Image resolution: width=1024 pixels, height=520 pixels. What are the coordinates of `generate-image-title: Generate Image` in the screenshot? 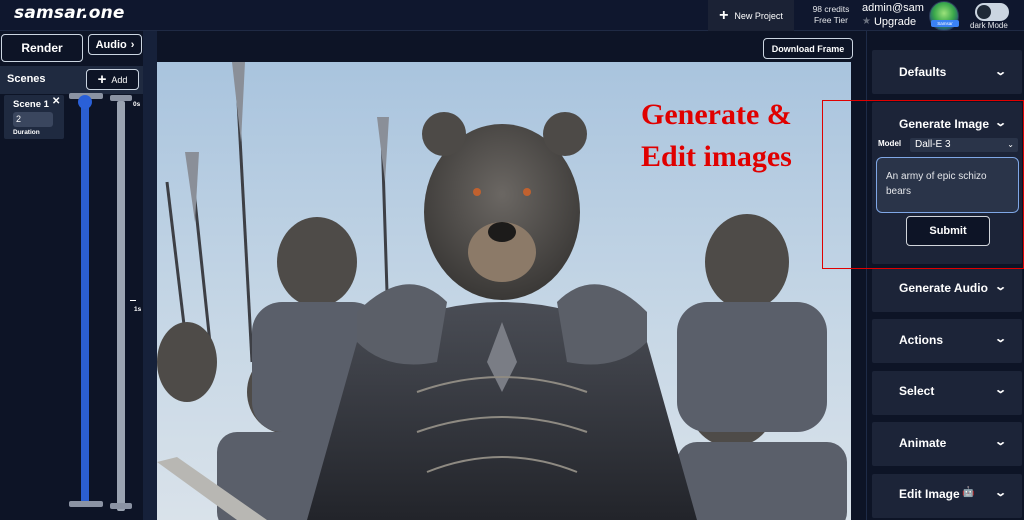 It's located at (944, 124).